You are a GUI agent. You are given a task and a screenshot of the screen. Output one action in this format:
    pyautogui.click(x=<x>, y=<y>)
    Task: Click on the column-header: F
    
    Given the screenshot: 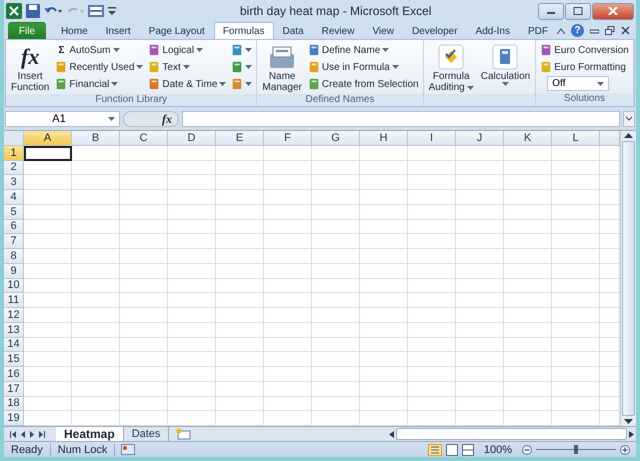 What is the action you would take?
    pyautogui.click(x=288, y=138)
    